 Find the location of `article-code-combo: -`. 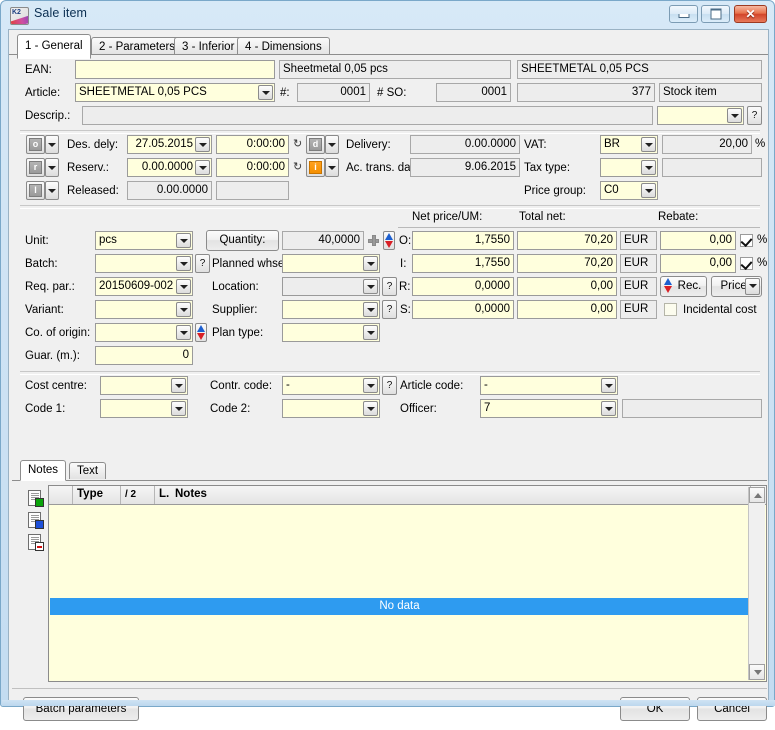

article-code-combo: - is located at coordinates (549, 385).